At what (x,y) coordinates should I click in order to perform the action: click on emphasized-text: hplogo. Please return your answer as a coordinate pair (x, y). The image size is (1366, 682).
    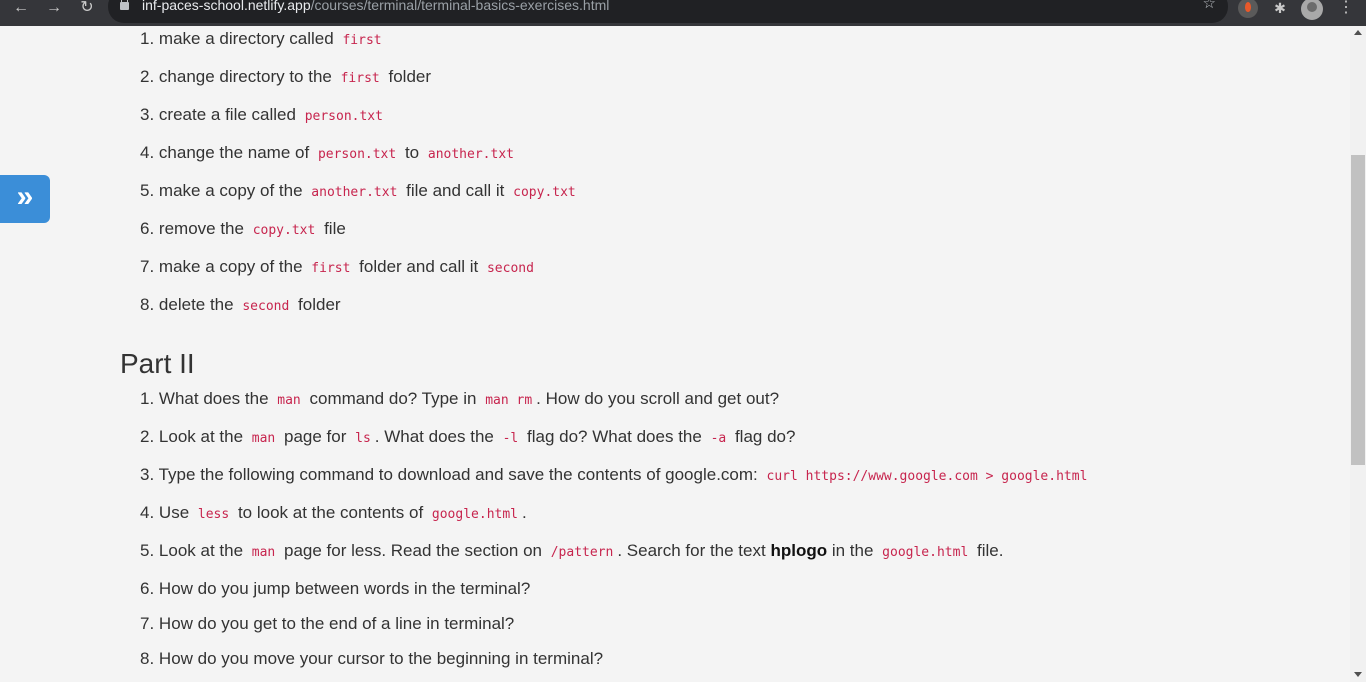
    Looking at the image, I should click on (799, 550).